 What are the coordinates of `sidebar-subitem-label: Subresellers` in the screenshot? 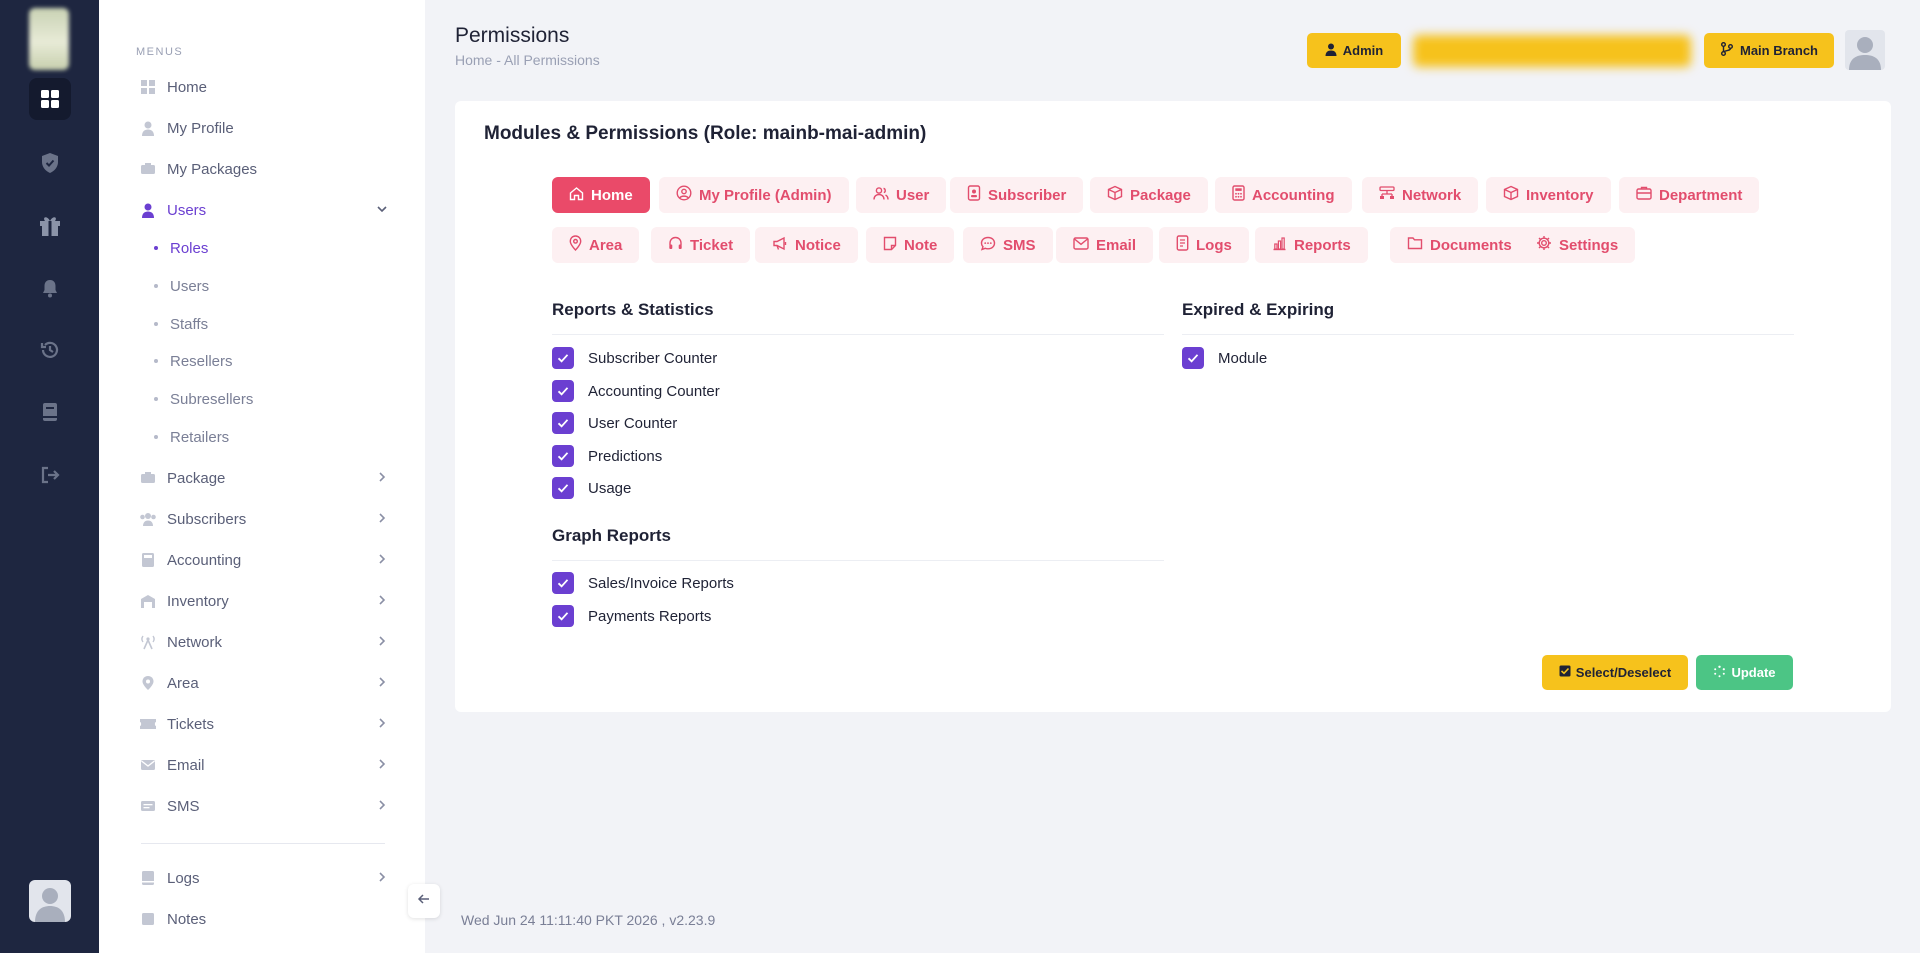 It's located at (212, 399).